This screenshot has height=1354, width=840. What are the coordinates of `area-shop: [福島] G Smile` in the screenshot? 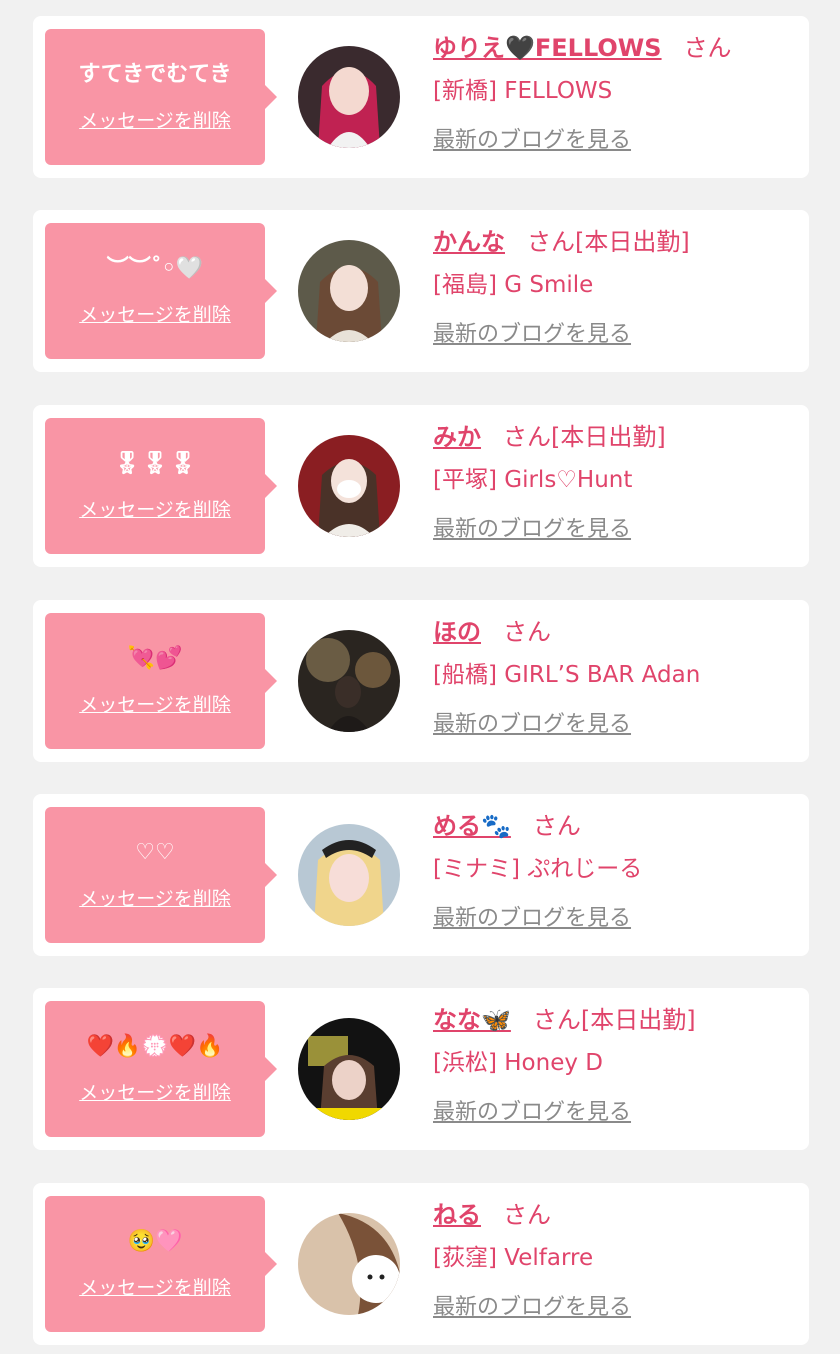 It's located at (513, 285).